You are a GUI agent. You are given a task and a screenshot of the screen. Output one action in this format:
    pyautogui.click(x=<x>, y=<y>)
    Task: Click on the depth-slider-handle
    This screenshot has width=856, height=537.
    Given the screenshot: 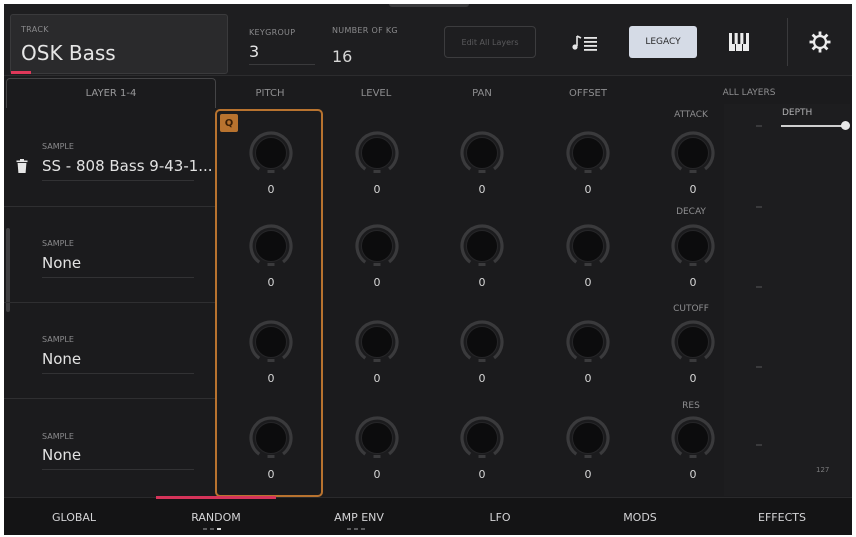 What is the action you would take?
    pyautogui.click(x=845, y=125)
    